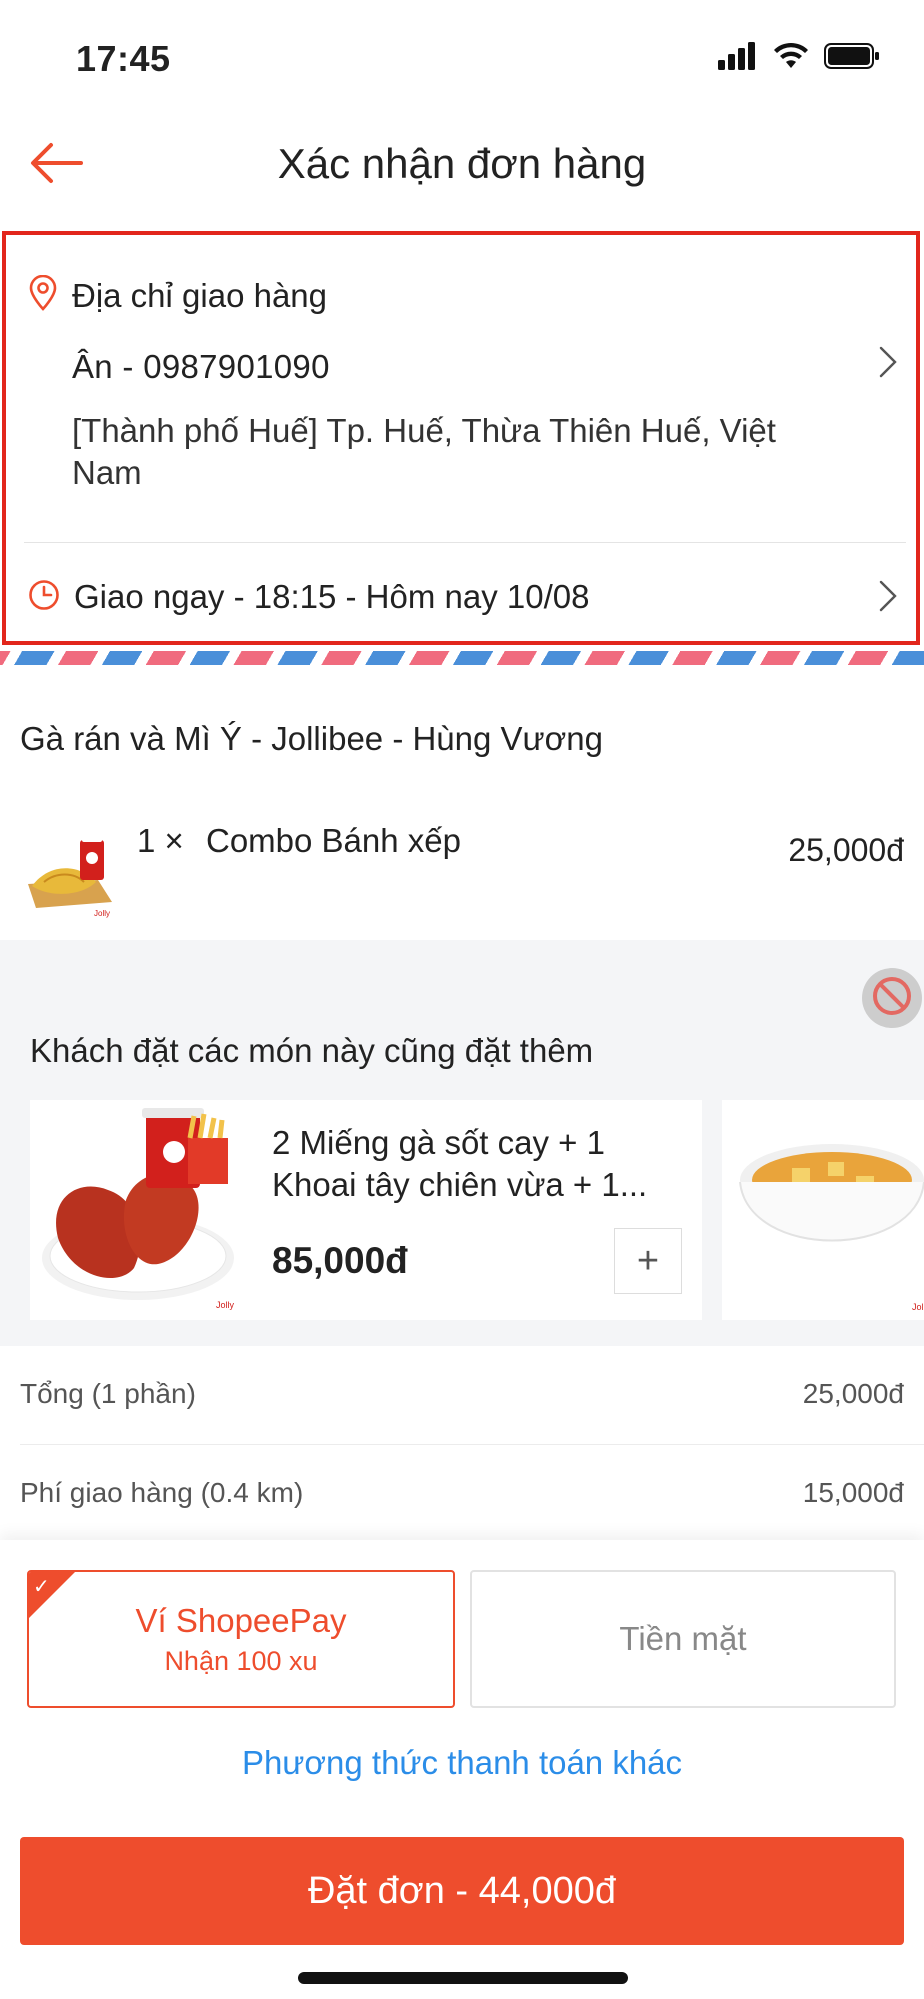  I want to click on airmail-stripe-divider, so click(462, 658).